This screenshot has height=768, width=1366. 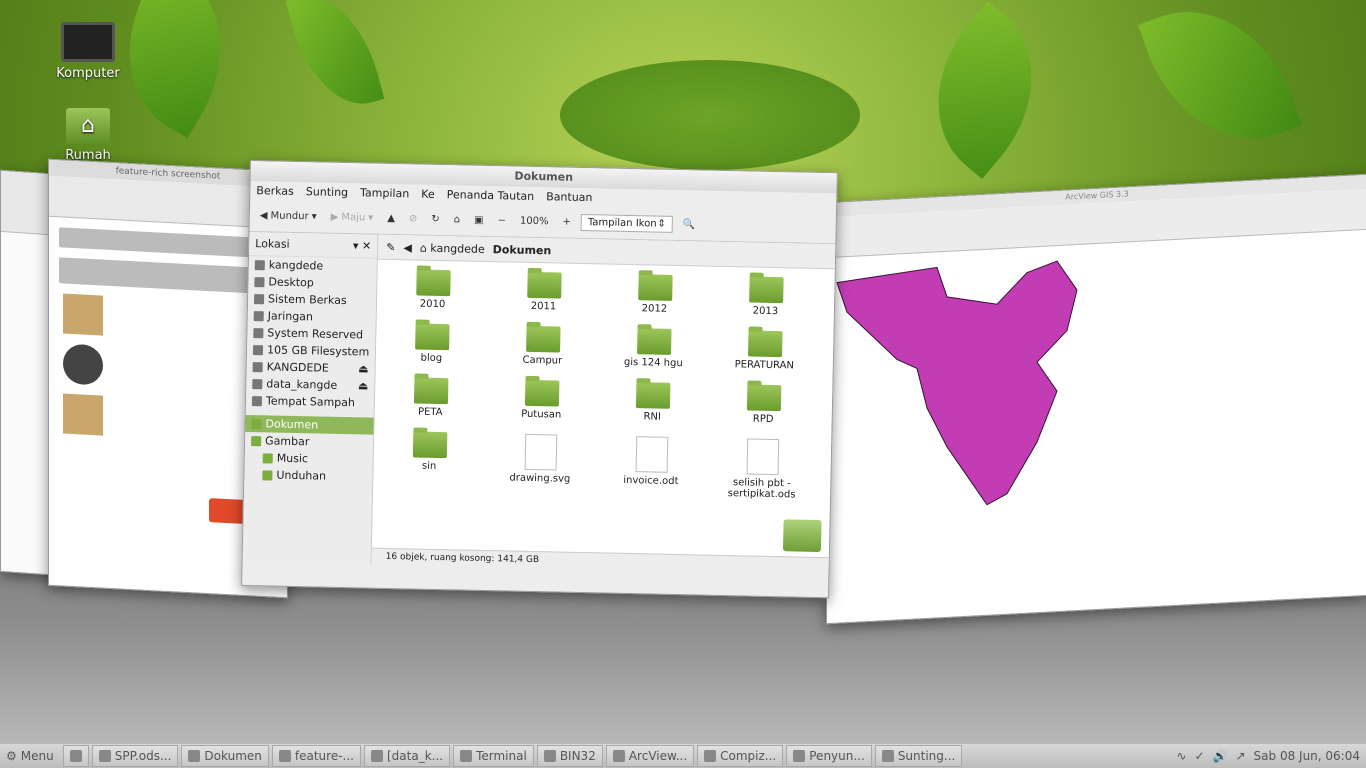 What do you see at coordinates (263, 215) in the screenshot?
I see `back-arrow-icon: ◀` at bounding box center [263, 215].